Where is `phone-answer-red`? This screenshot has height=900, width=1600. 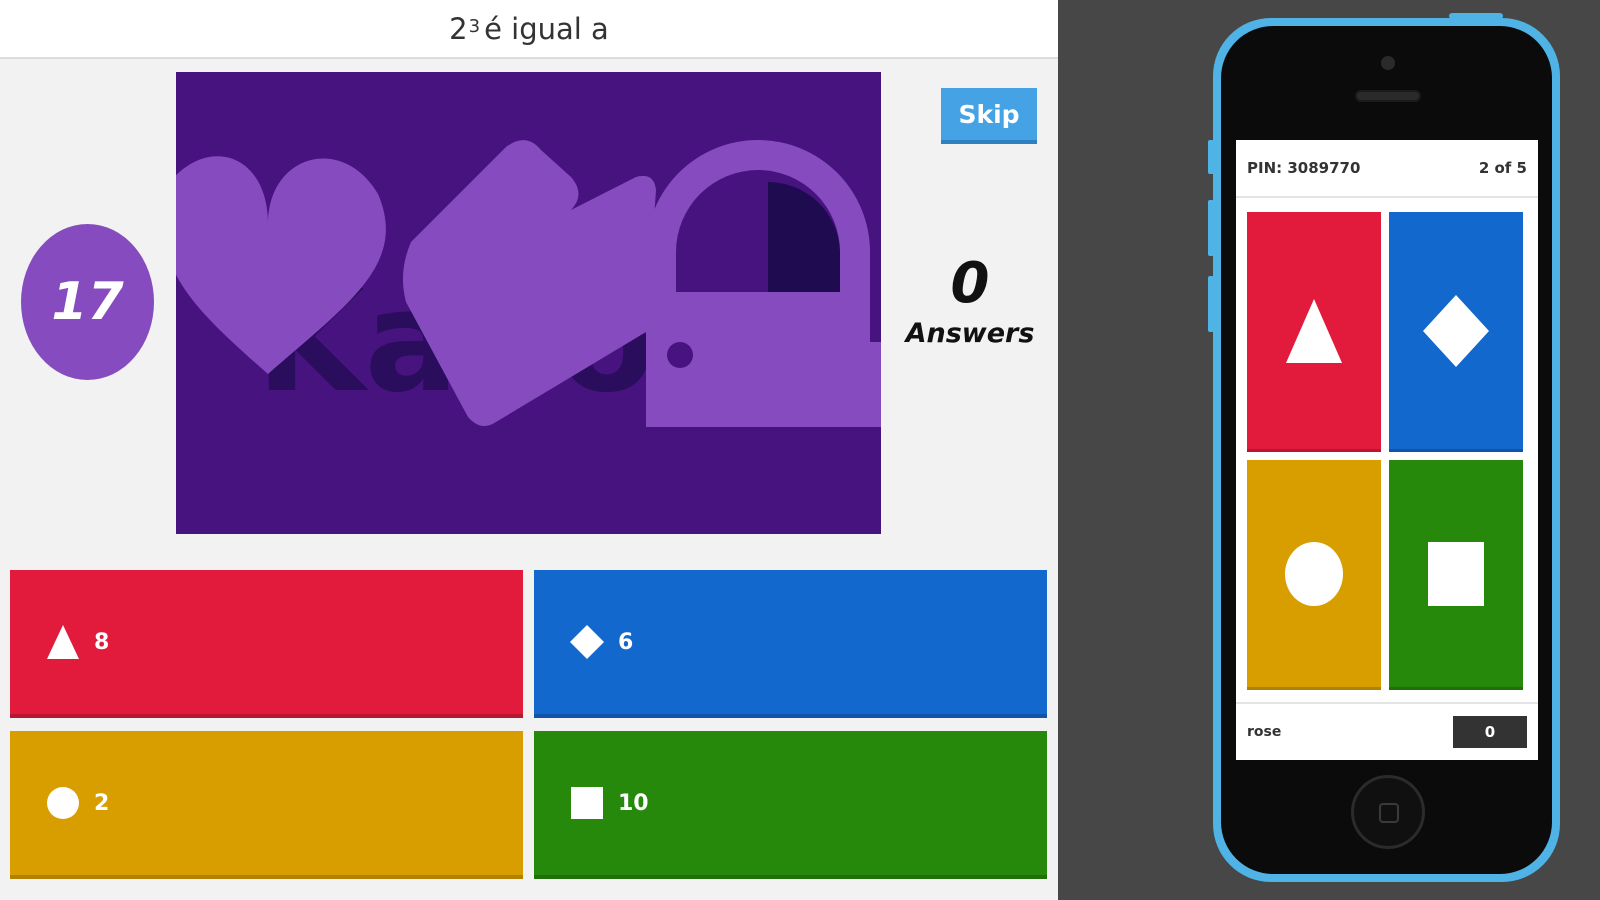
phone-answer-red is located at coordinates (1314, 332).